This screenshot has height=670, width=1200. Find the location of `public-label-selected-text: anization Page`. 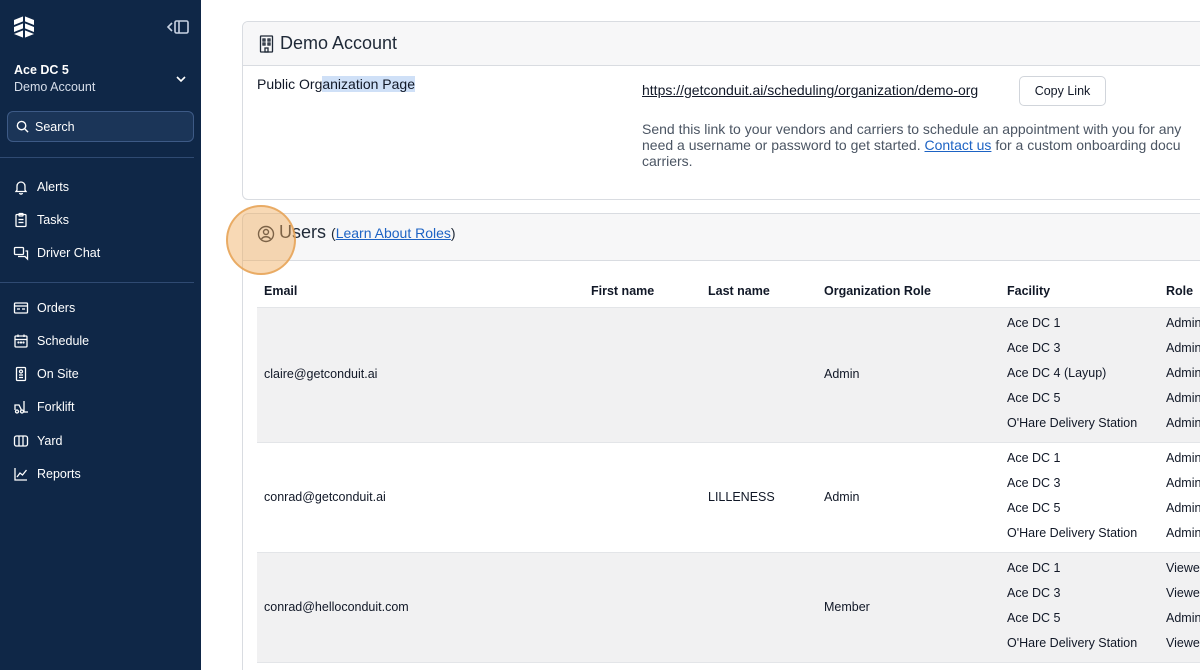

public-label-selected-text: anization Page is located at coordinates (368, 84).